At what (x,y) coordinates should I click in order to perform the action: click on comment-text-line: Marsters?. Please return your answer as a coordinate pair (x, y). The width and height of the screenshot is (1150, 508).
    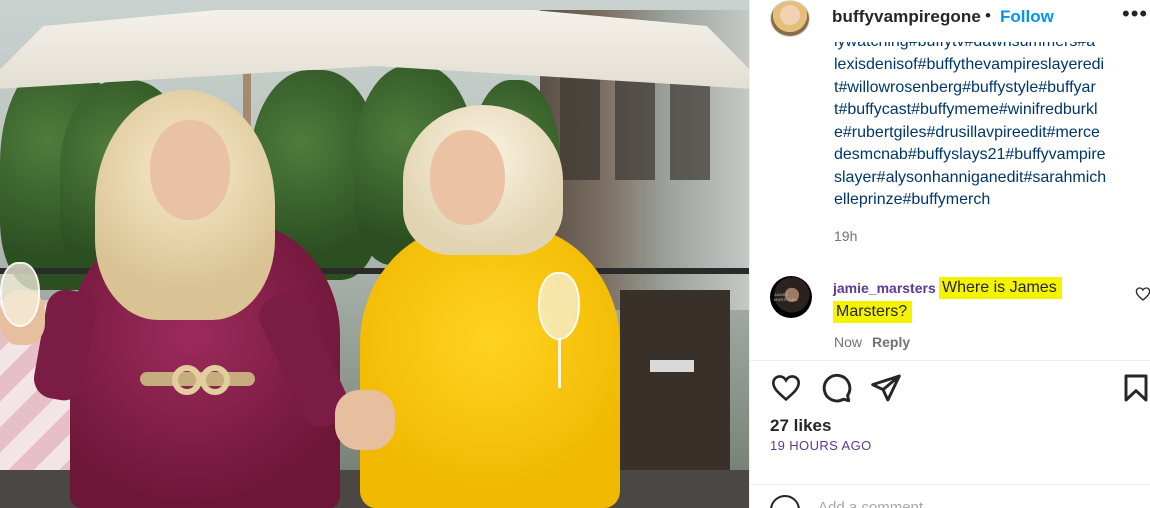
    Looking at the image, I should click on (873, 312).